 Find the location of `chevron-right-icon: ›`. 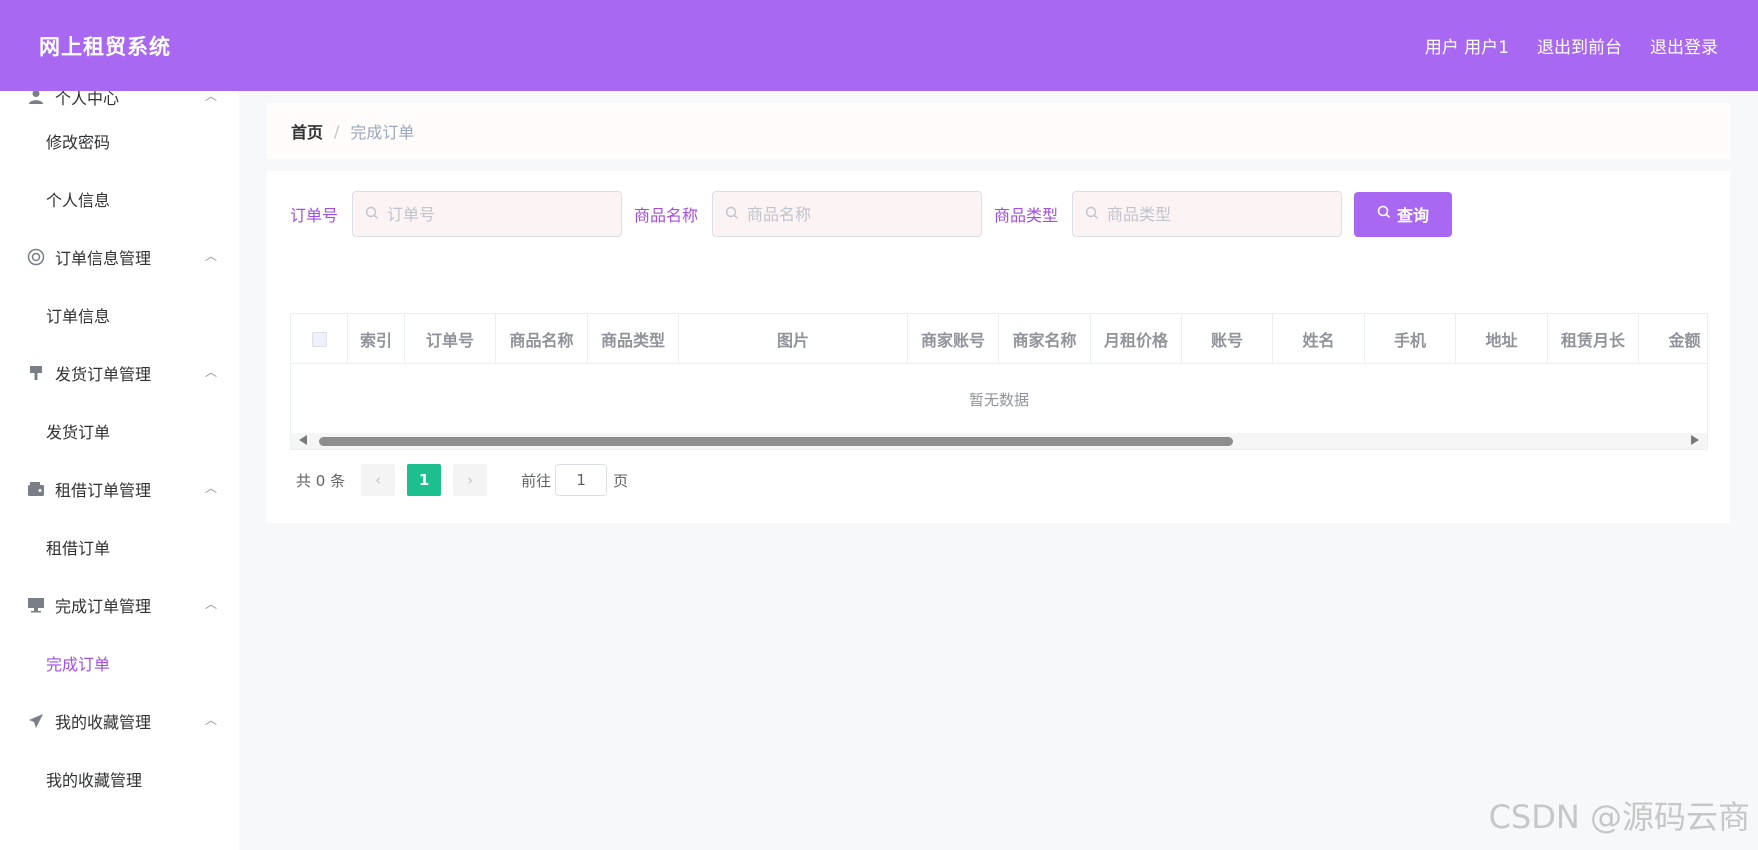

chevron-right-icon: › is located at coordinates (470, 480).